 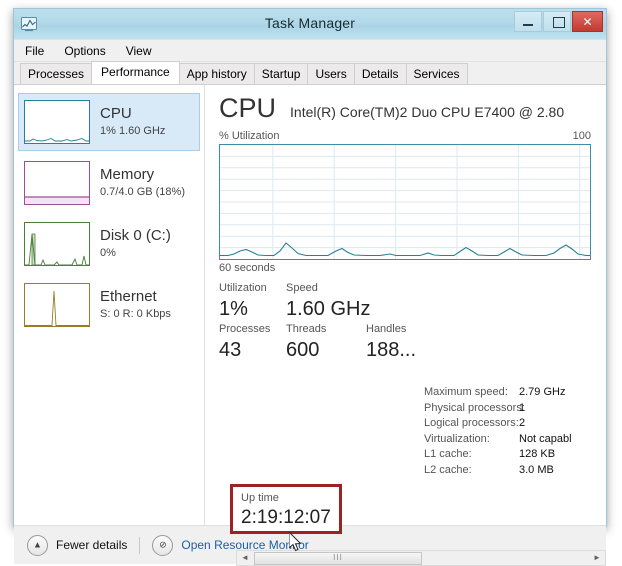 I want to click on tab-app-history: App history, so click(x=216, y=73).